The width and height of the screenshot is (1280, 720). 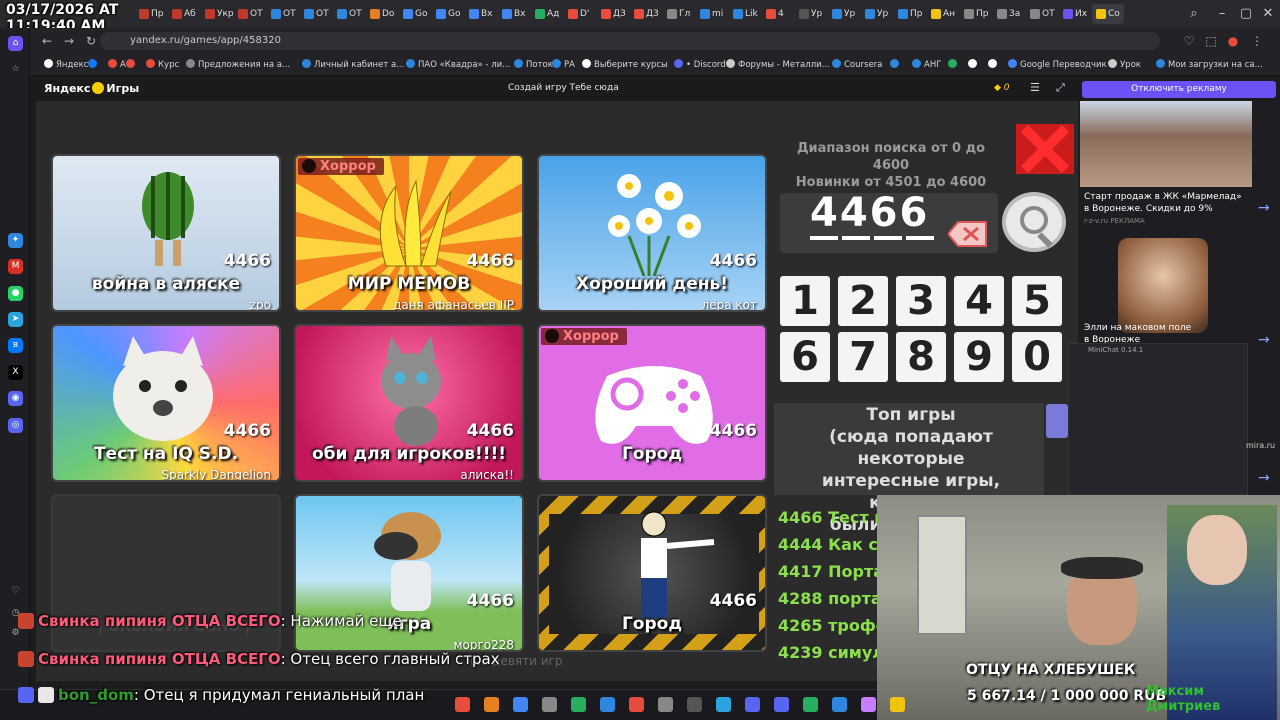 I want to click on backspace-icon, so click(x=968, y=234).